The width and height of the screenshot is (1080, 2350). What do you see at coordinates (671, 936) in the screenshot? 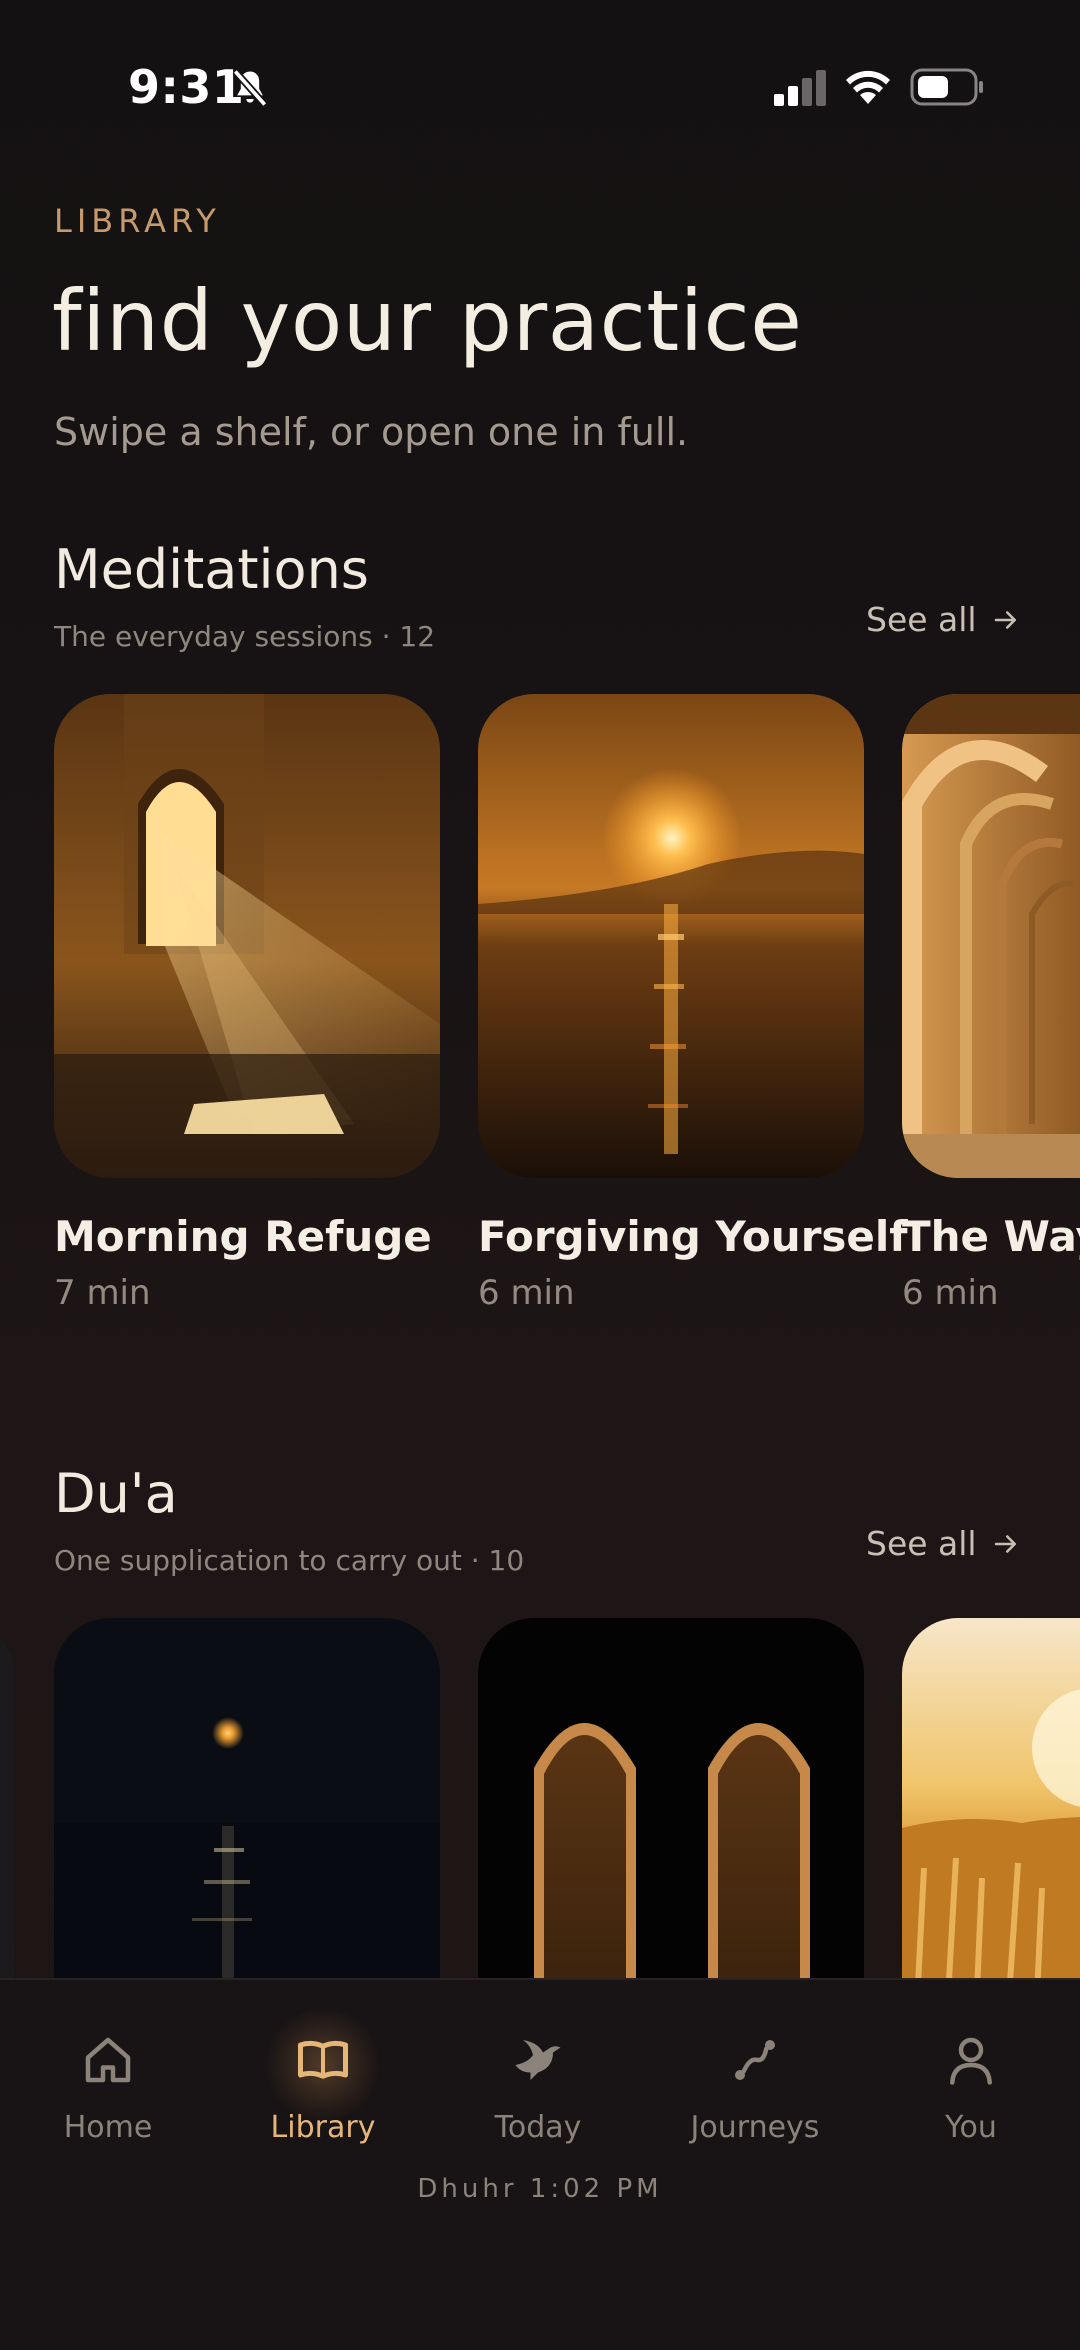
I see `card-image-sunset-water` at bounding box center [671, 936].